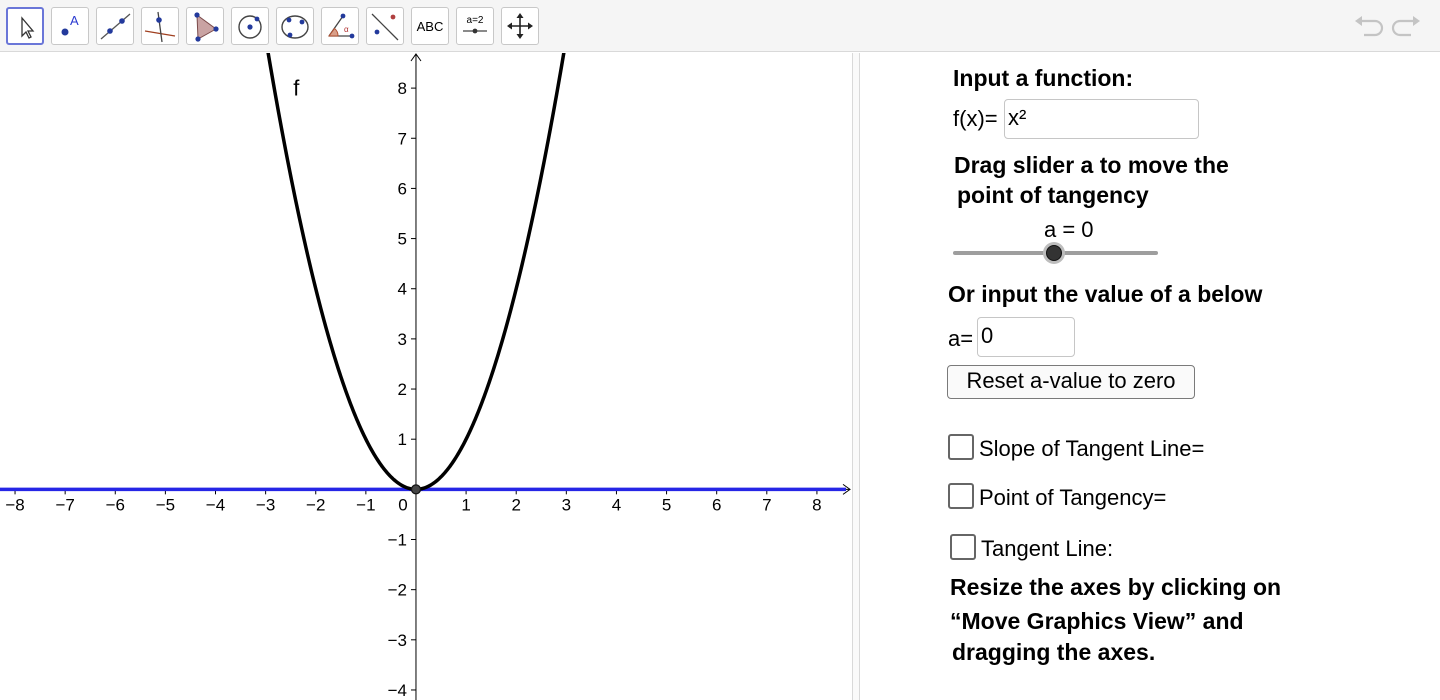  What do you see at coordinates (1091, 165) in the screenshot?
I see `drag-slider-instruction-line1: Drag slider a to move the` at bounding box center [1091, 165].